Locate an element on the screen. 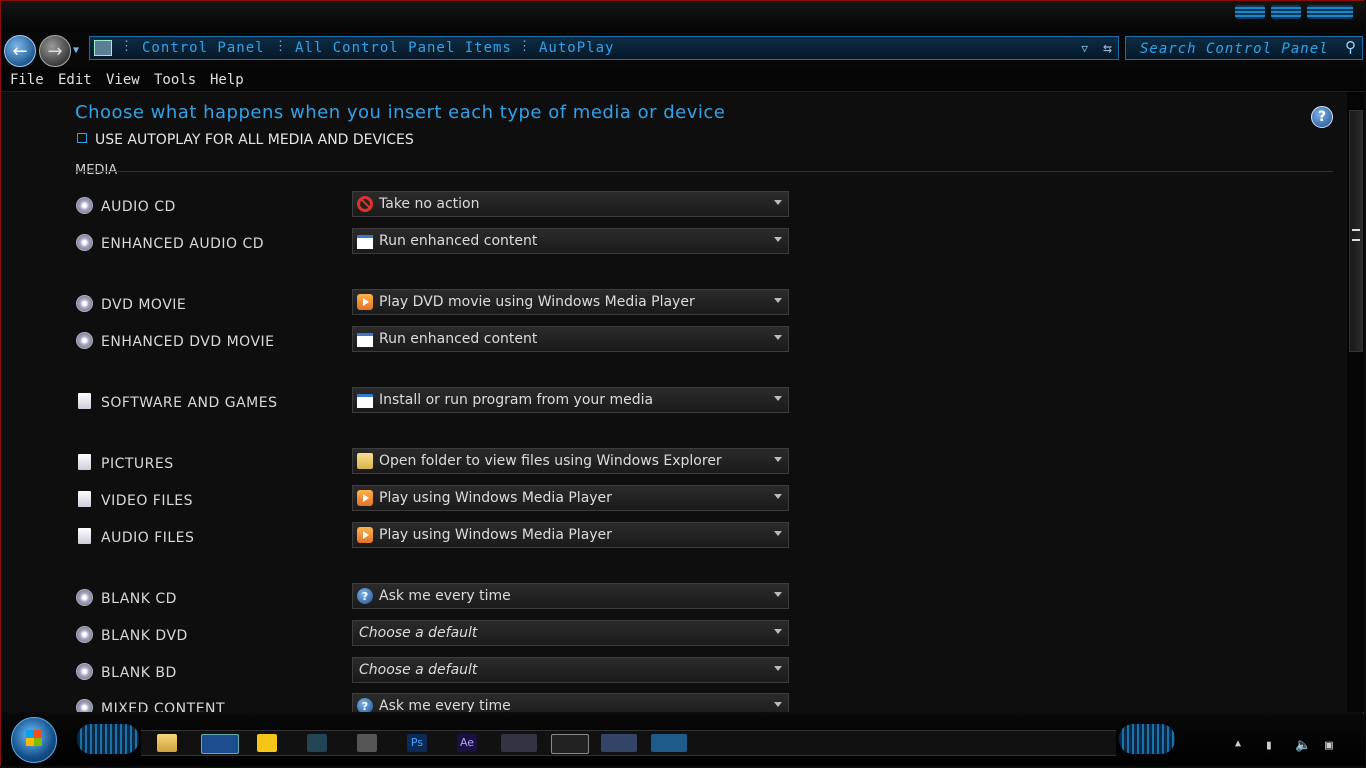 The width and height of the screenshot is (1366, 768). menu-help: Help is located at coordinates (227, 80).